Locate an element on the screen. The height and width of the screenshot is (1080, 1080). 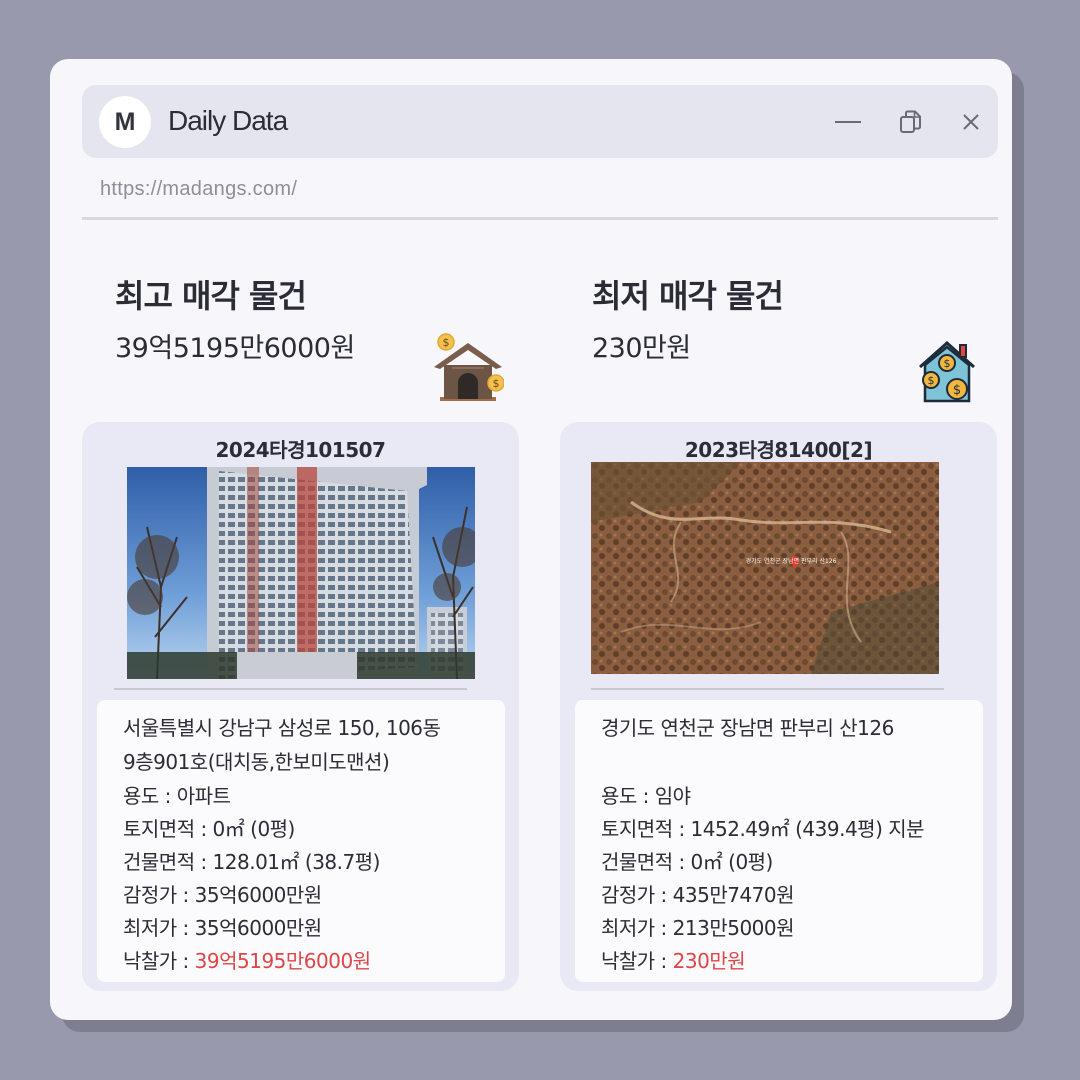
minimize-icon is located at coordinates (848, 122).